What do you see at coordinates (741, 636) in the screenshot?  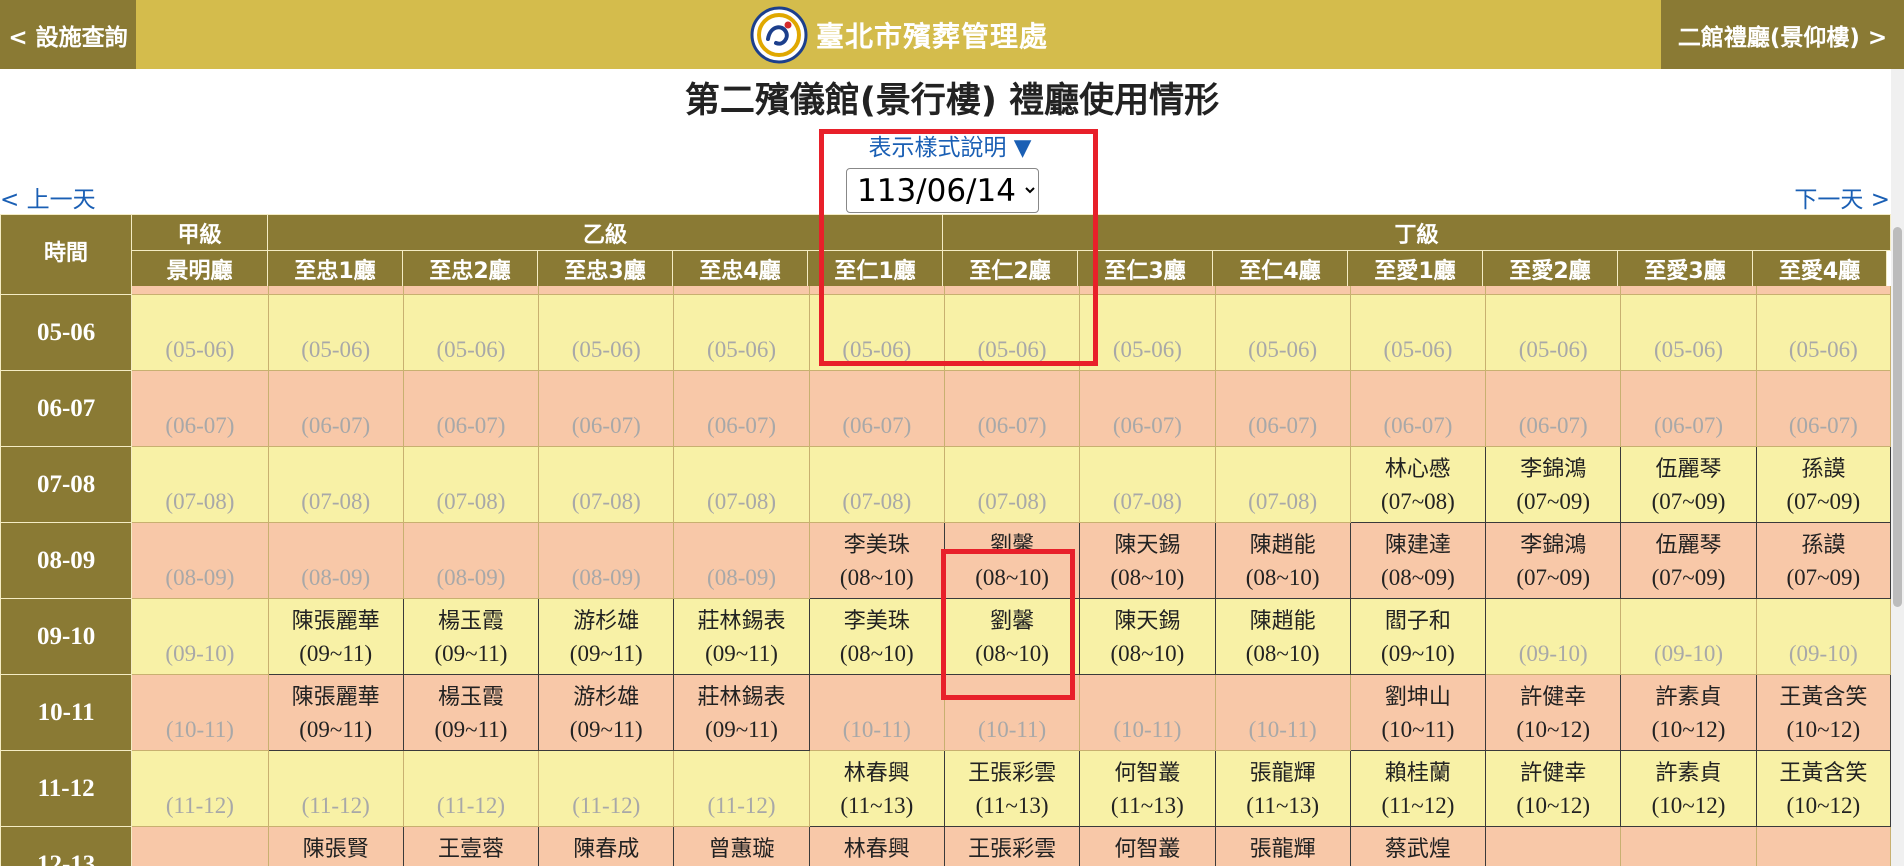 I see `booking-cell: 莊林錫表 (09~11)` at bounding box center [741, 636].